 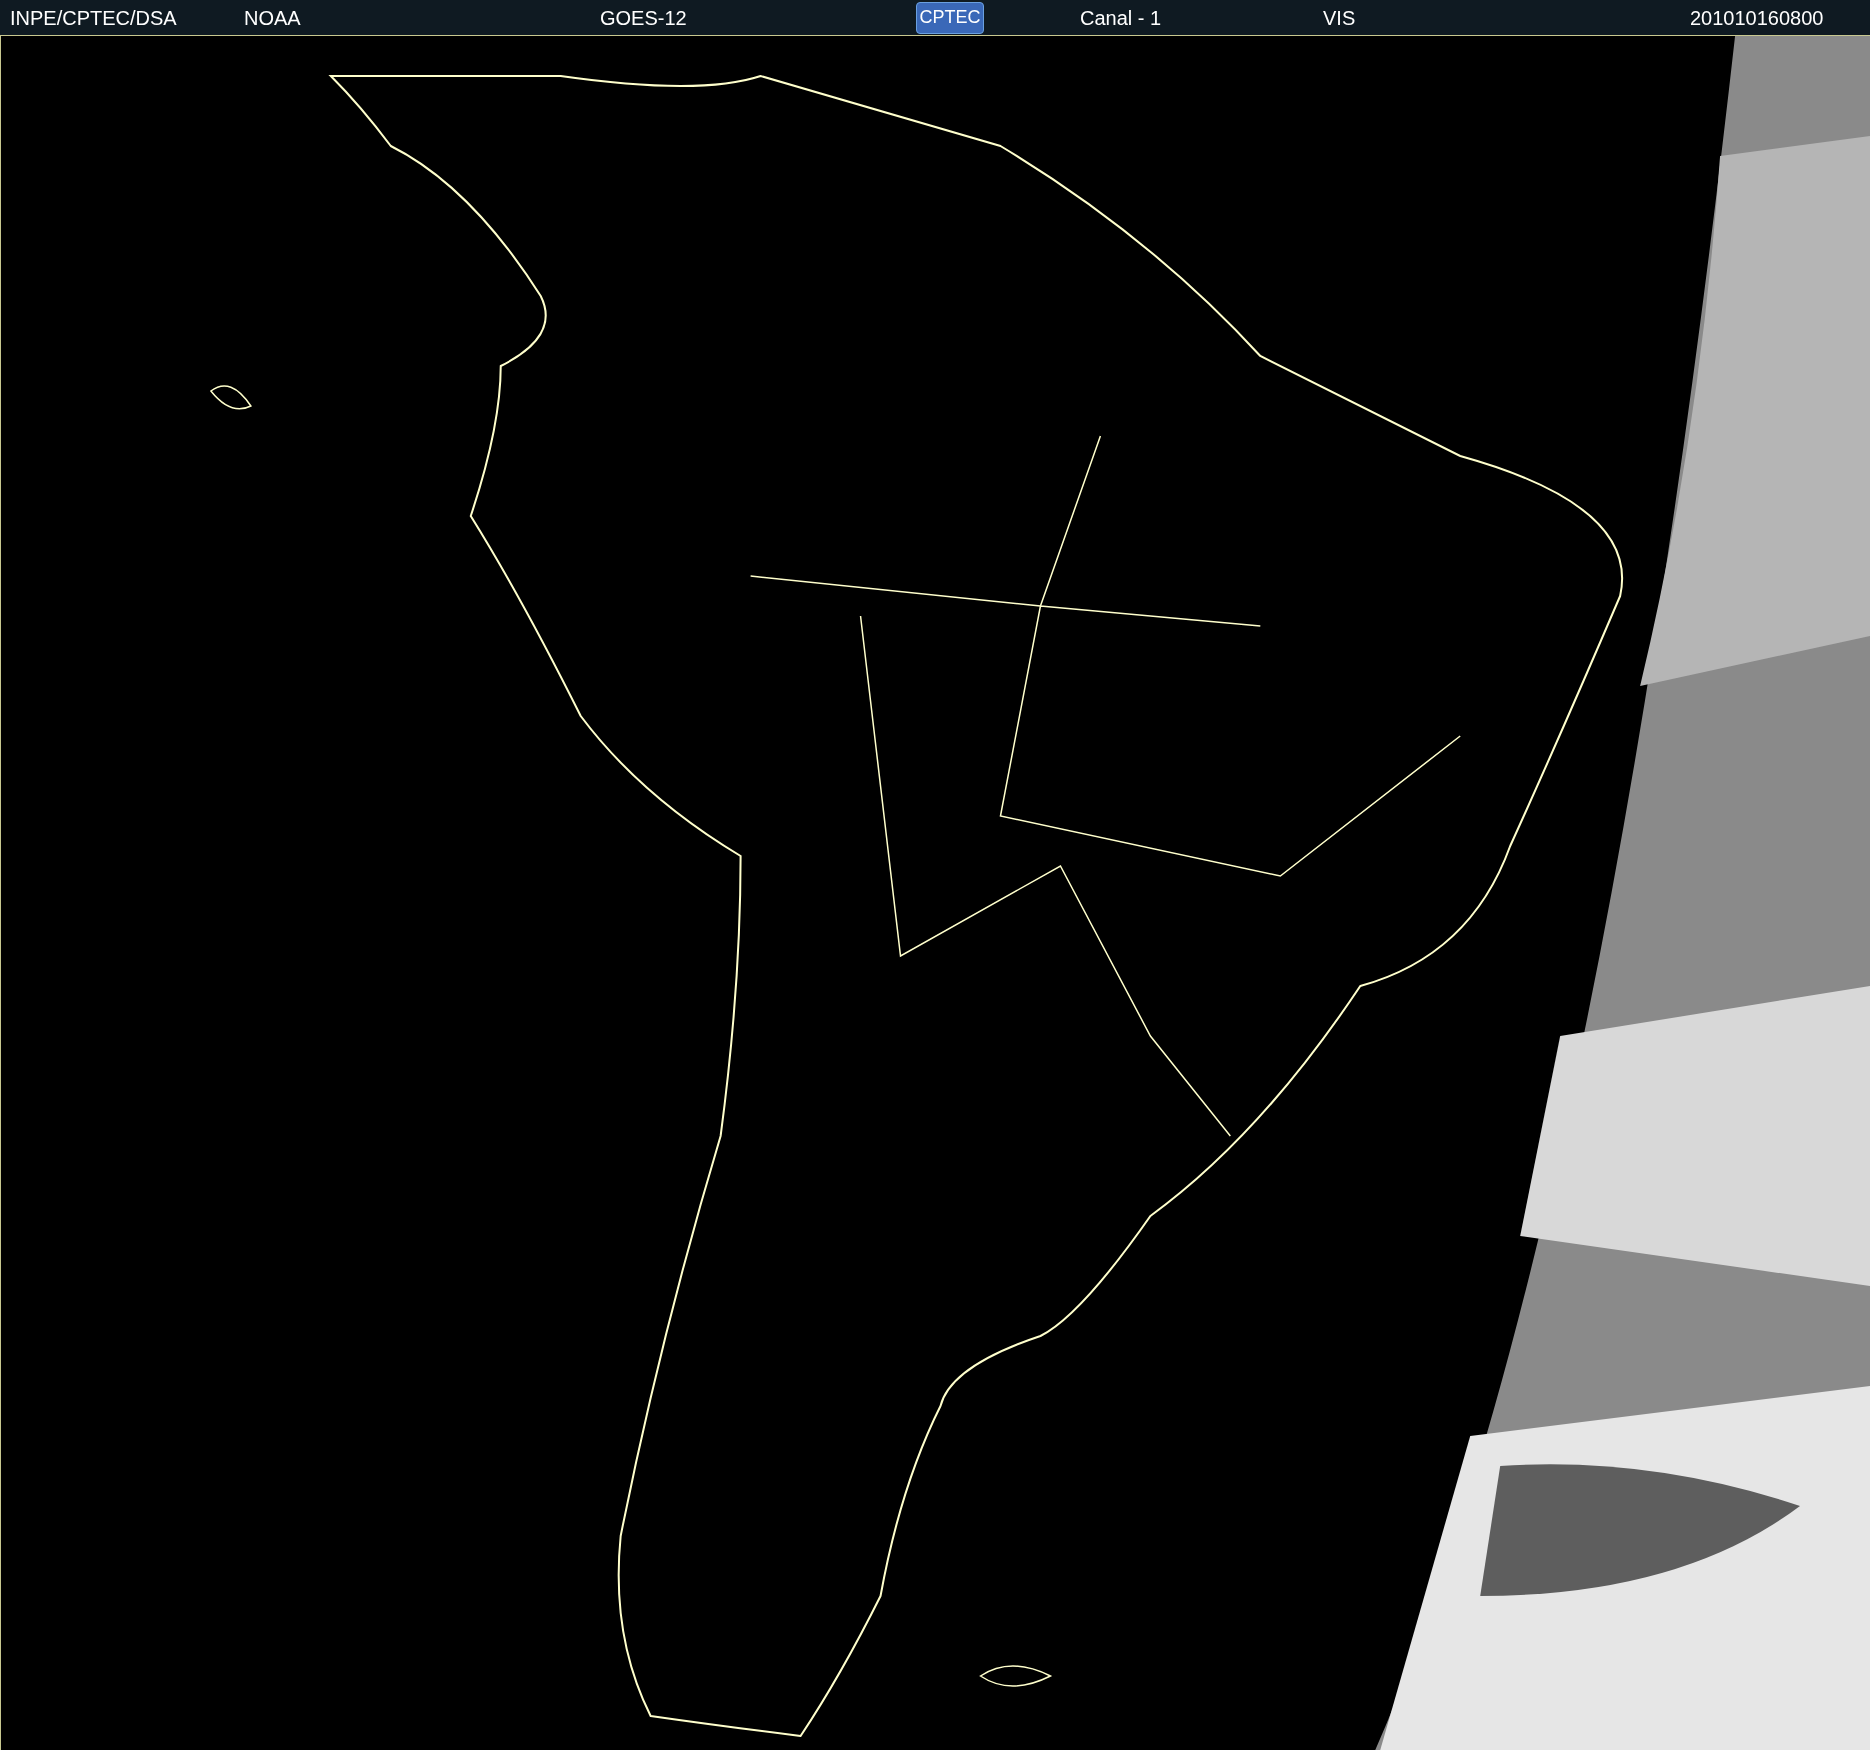 I want to click on timestamp-label: 201010160800, so click(x=1757, y=18).